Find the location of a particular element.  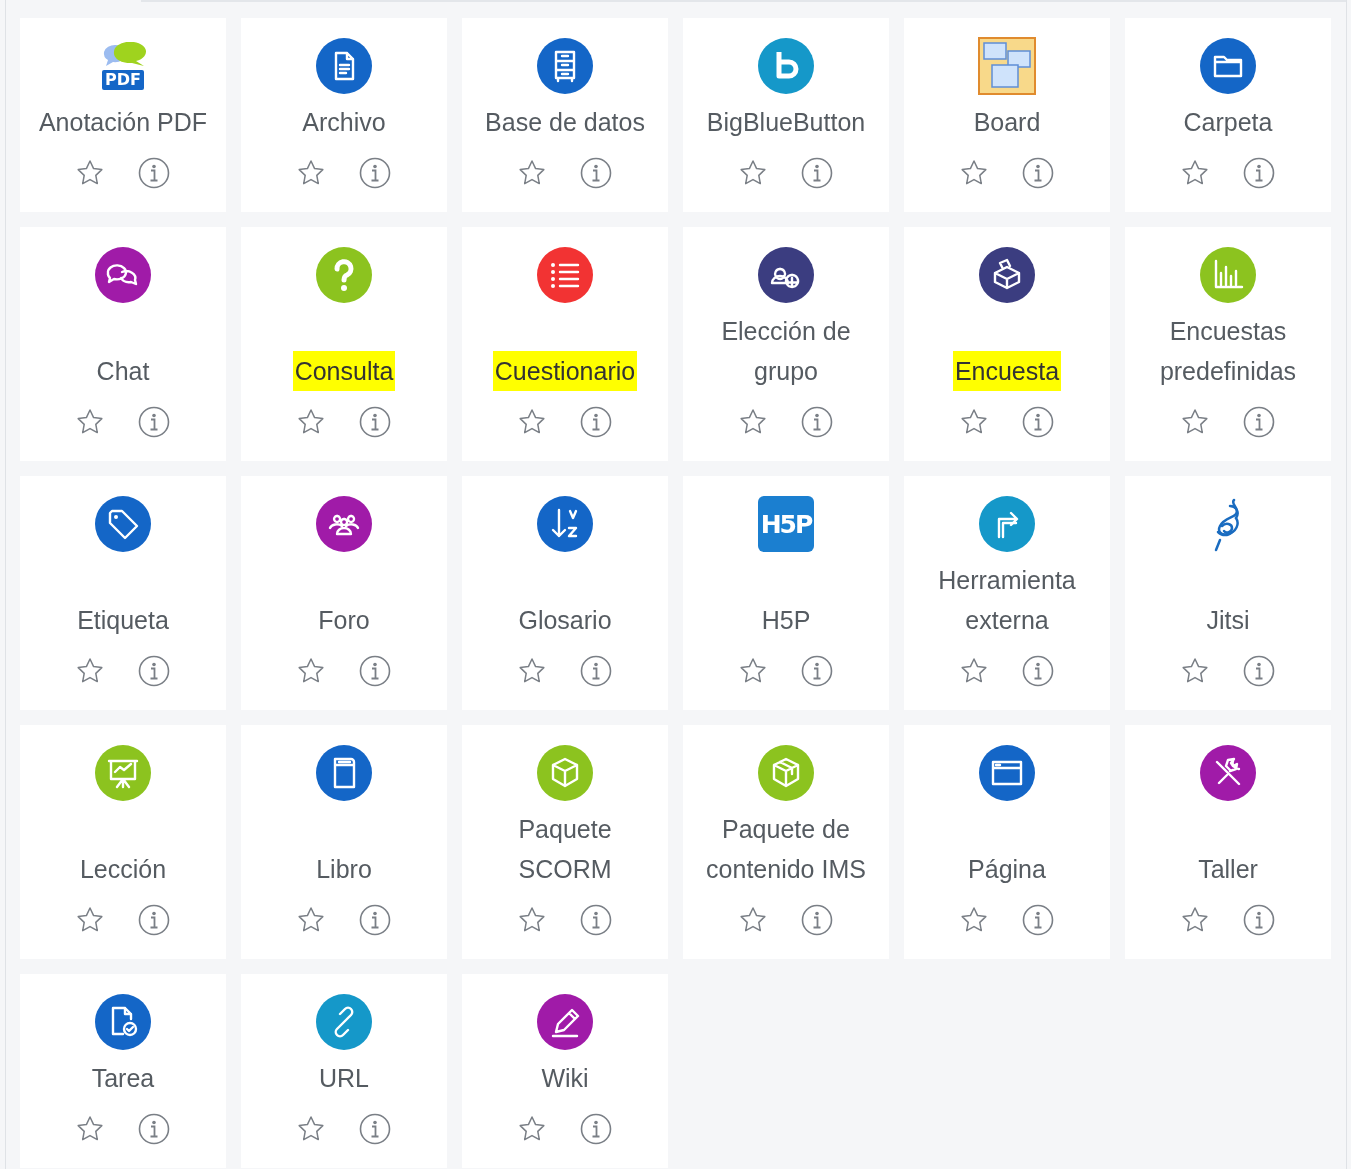

activity-name: Jitsi is located at coordinates (1228, 620).